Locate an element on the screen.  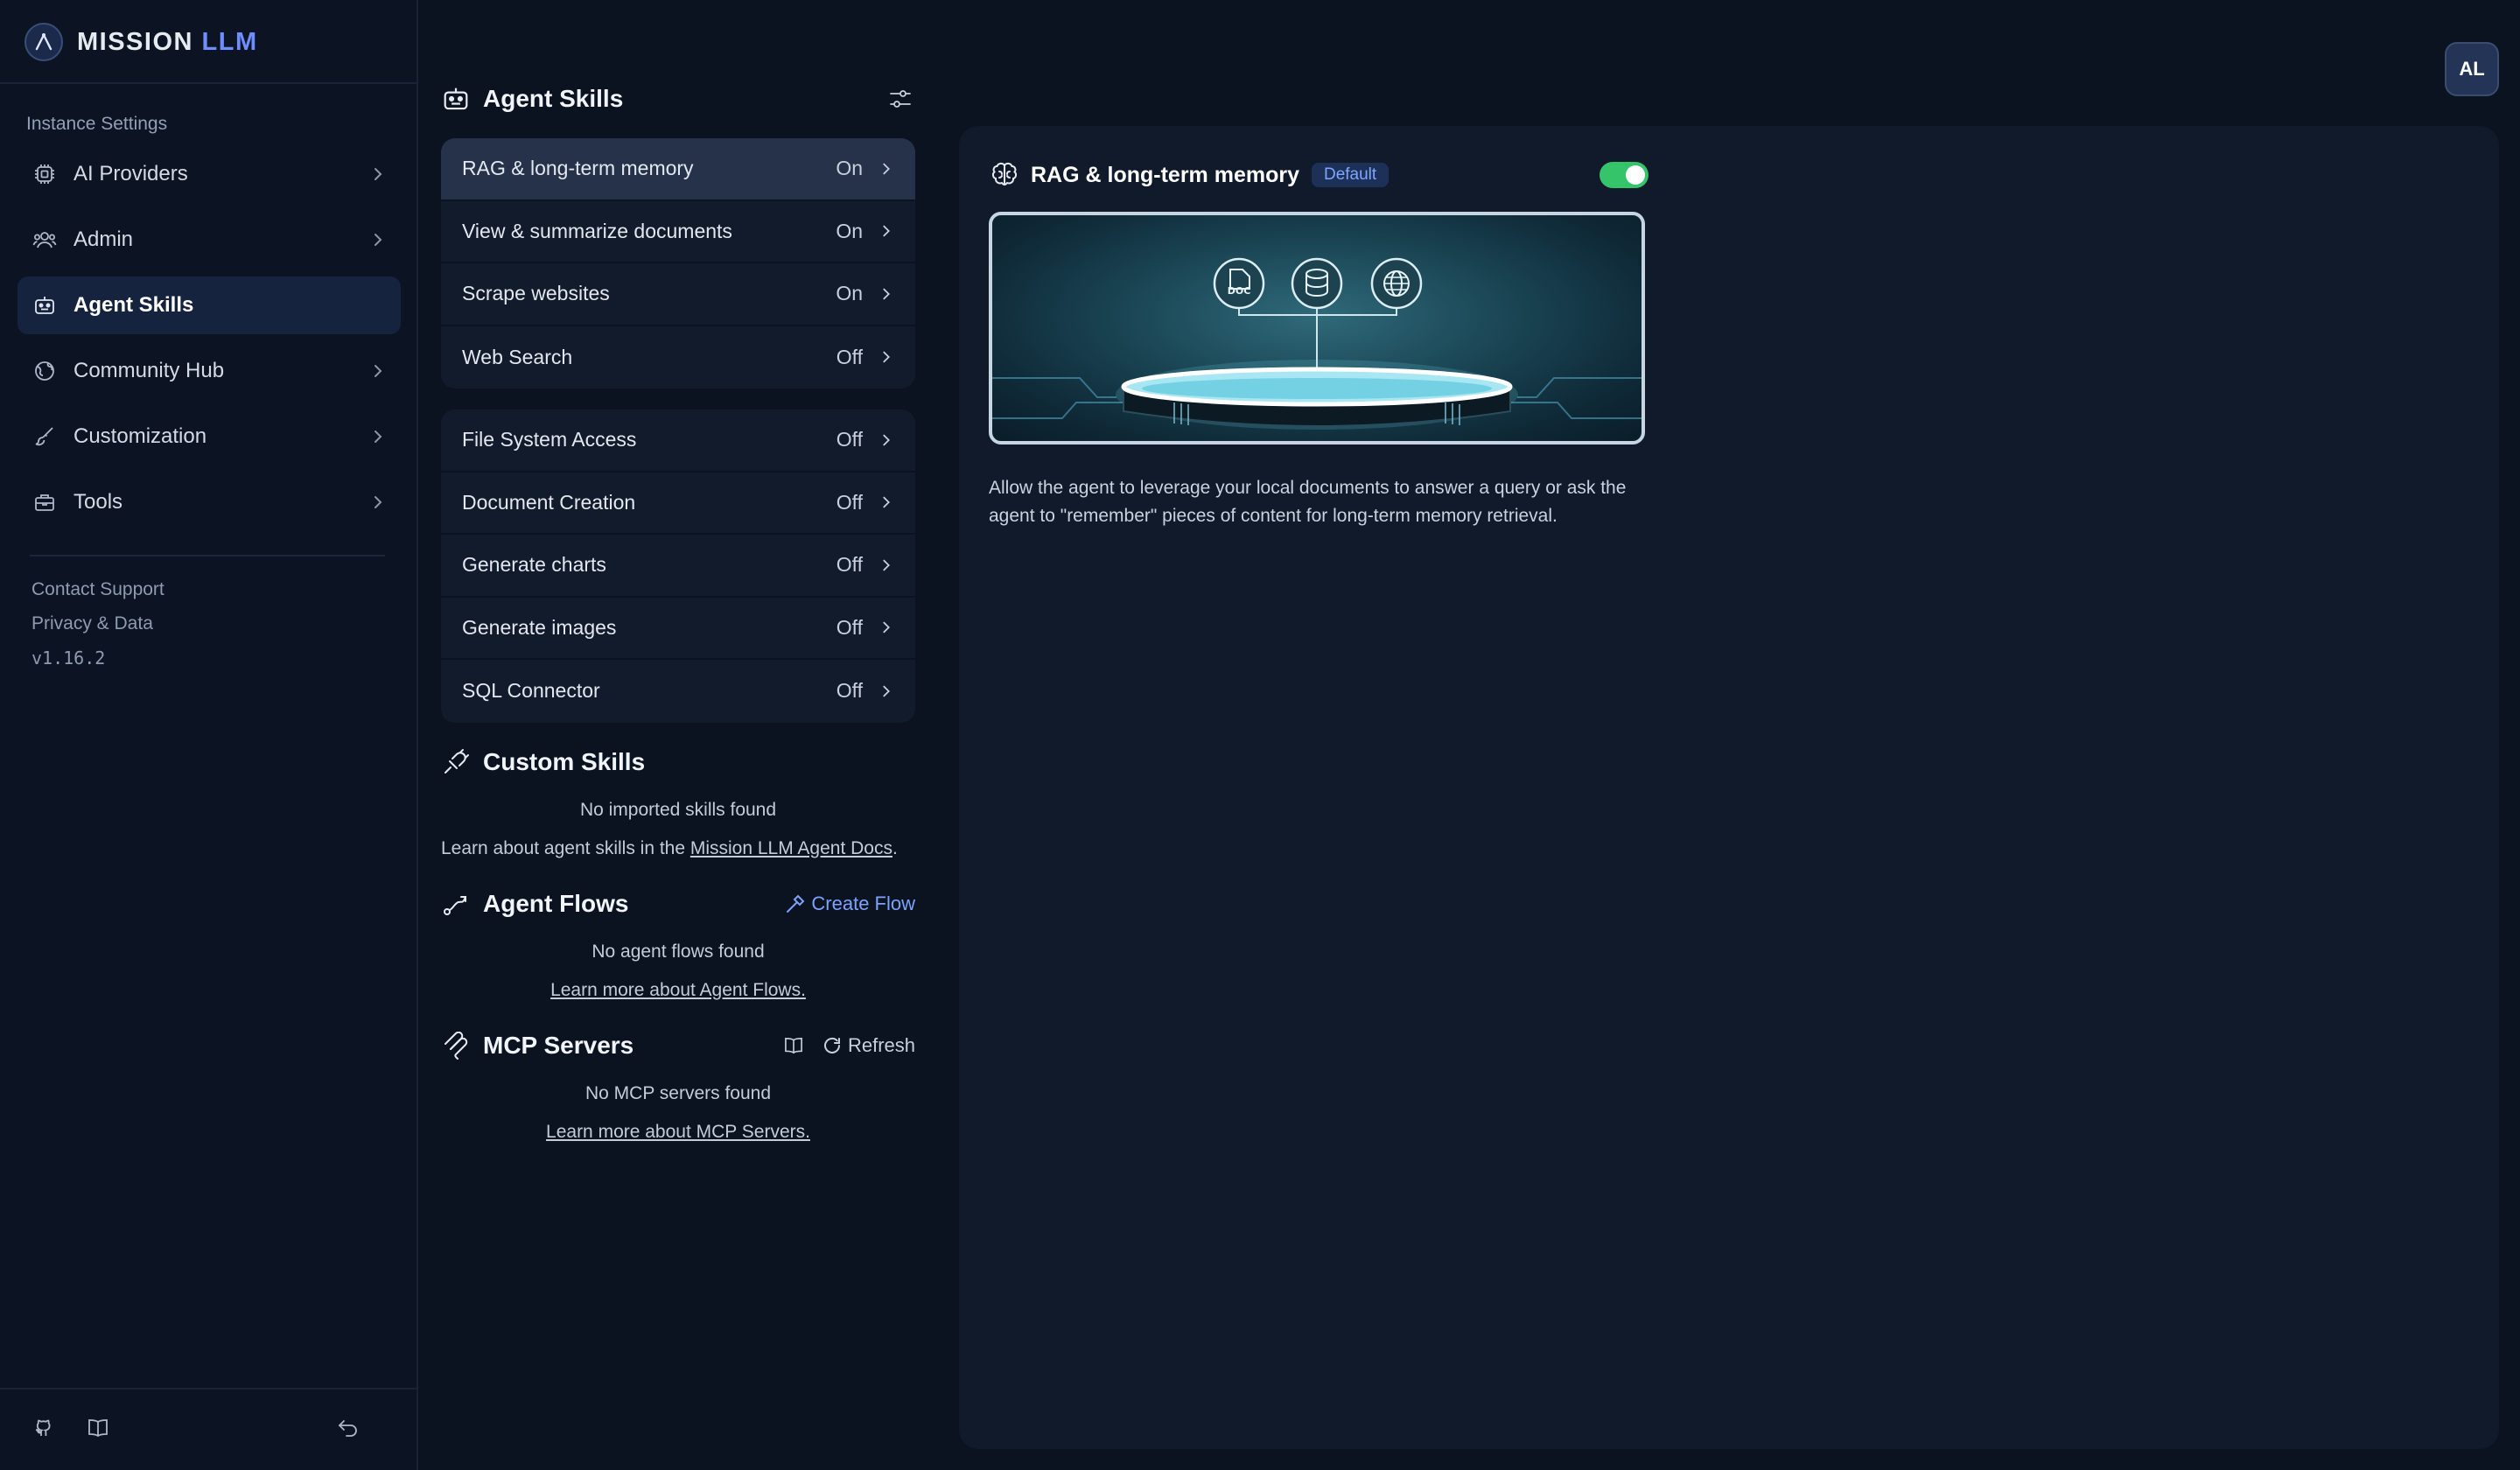
refresh-label: Refresh is located at coordinates (881, 1044).